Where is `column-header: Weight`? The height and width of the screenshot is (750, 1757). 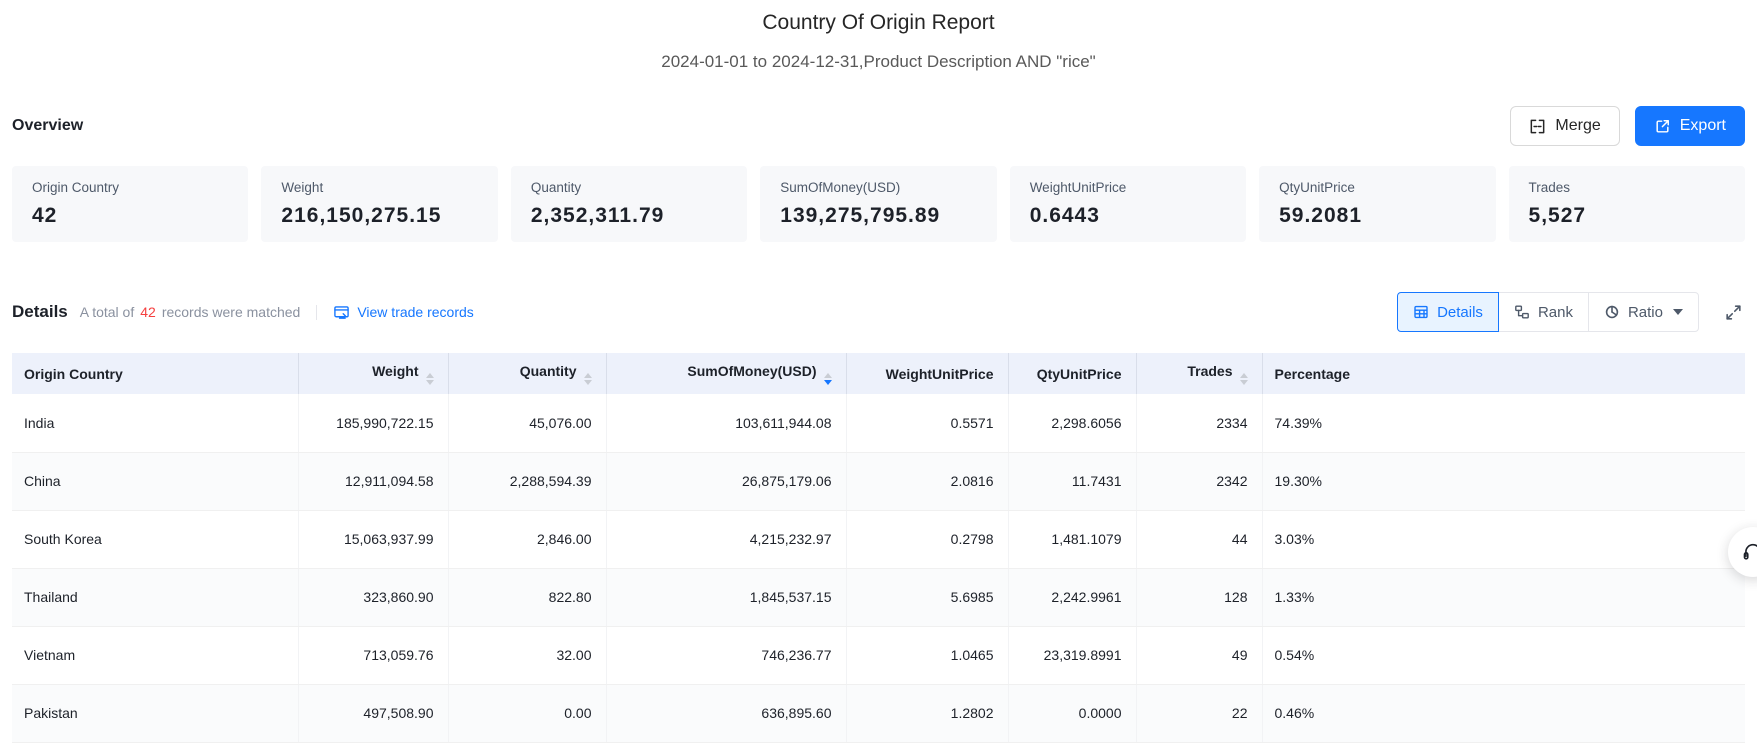 column-header: Weight is located at coordinates (373, 373).